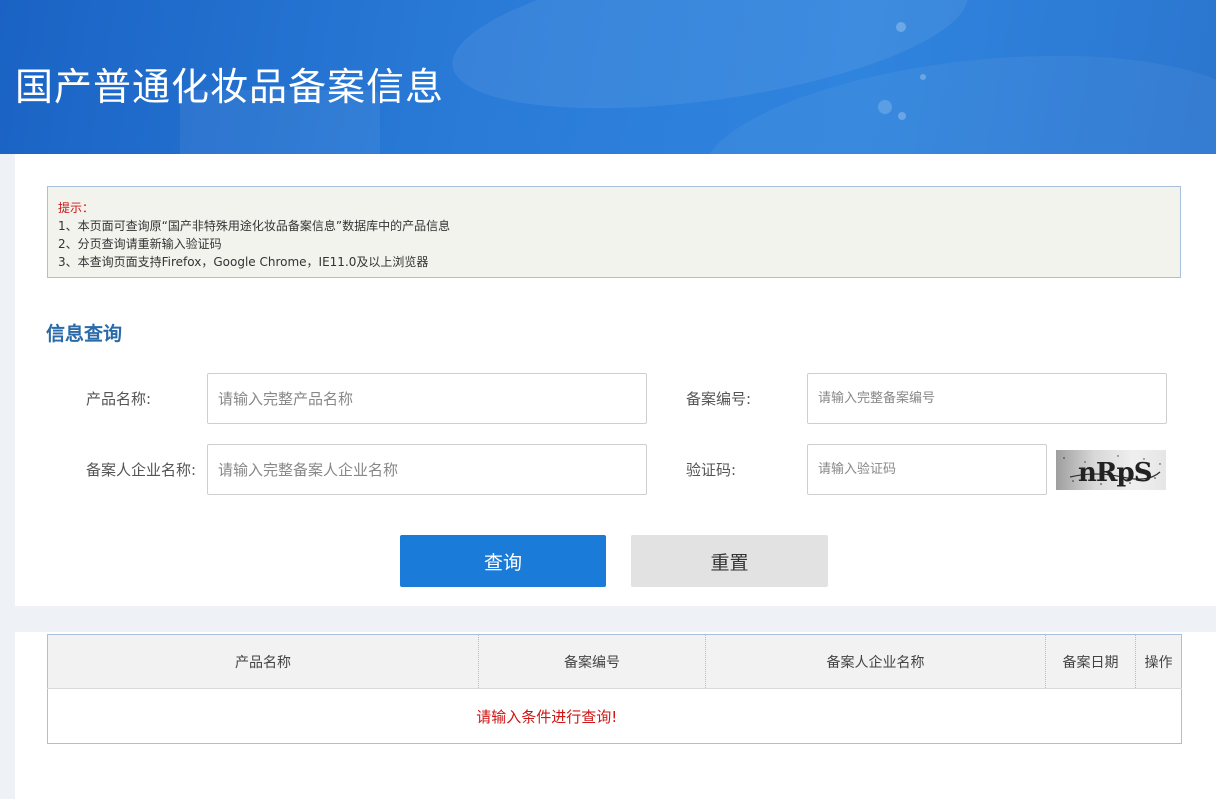  What do you see at coordinates (427, 469) in the screenshot?
I see `company-name-input` at bounding box center [427, 469].